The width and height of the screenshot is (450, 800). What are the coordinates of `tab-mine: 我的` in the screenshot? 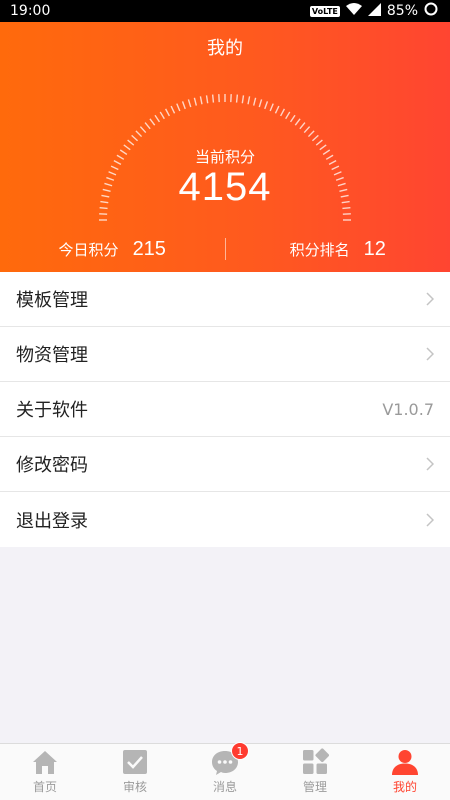 It's located at (405, 772).